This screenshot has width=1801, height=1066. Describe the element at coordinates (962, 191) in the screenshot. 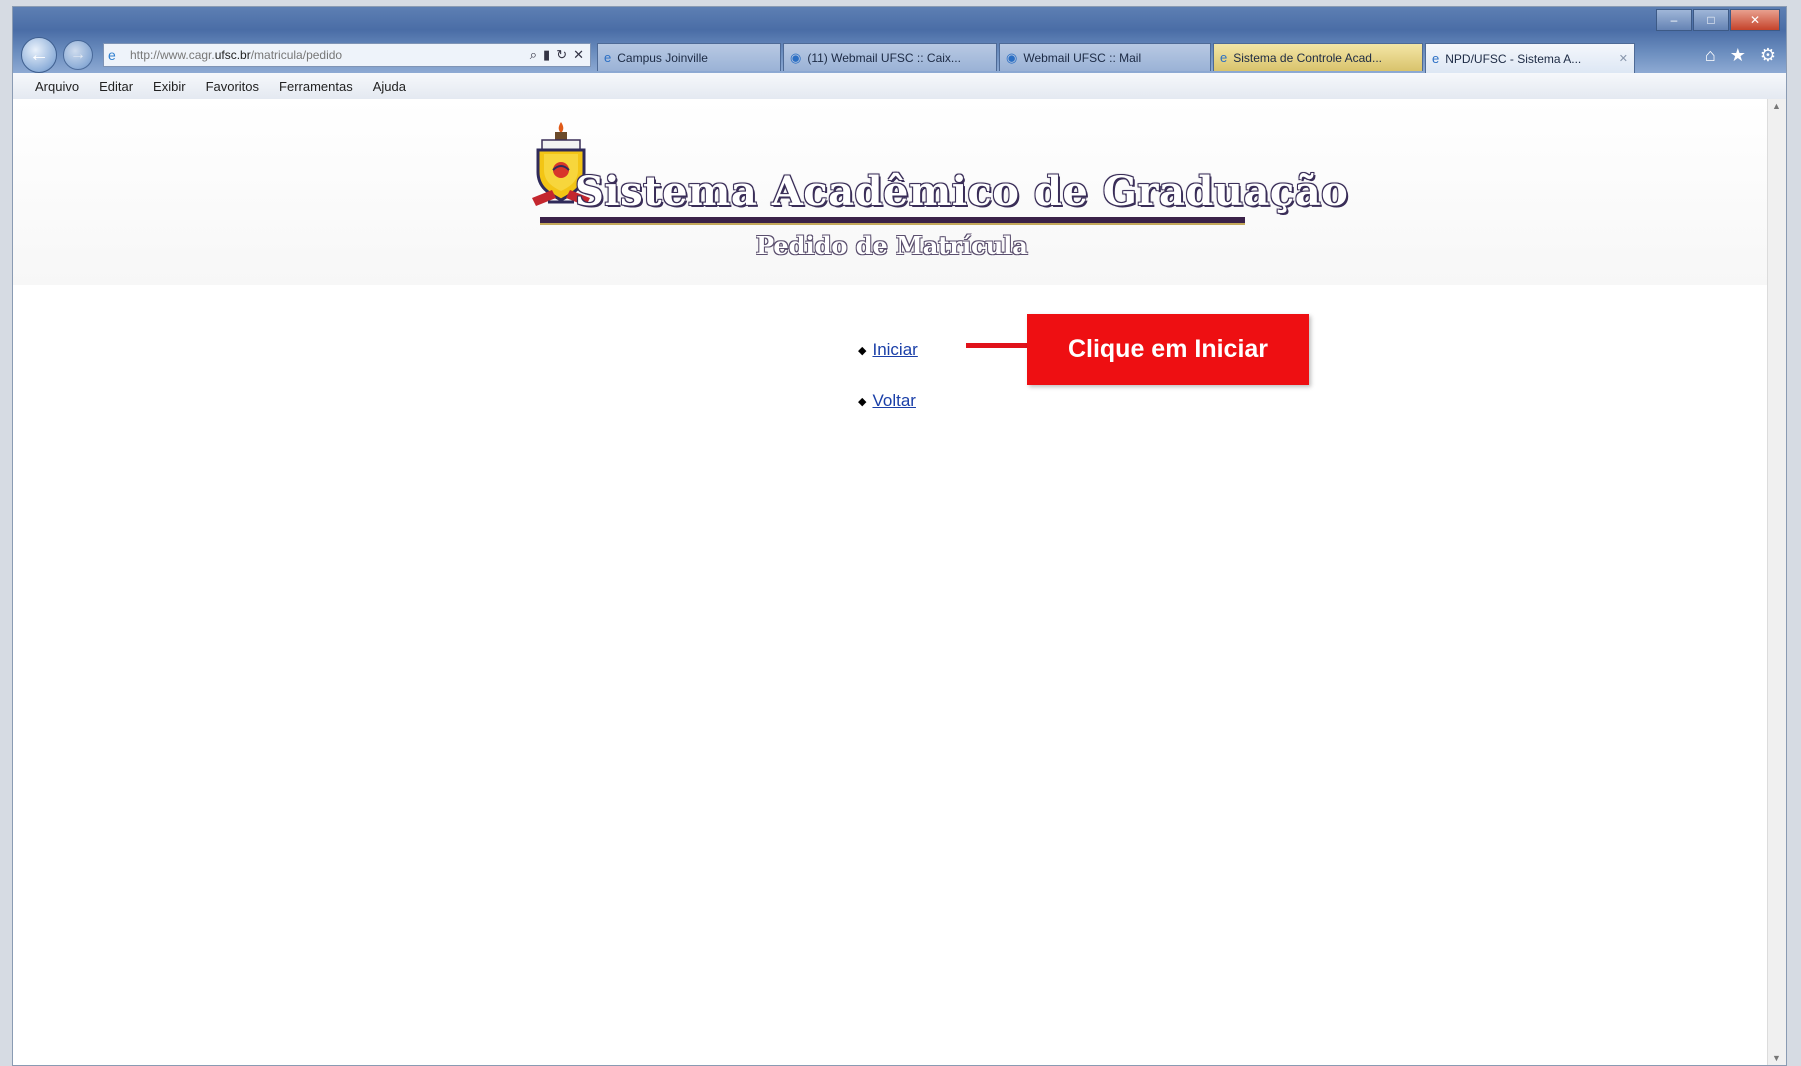

I see `page-title: Sistema Acadêmico de Graduação` at that location.